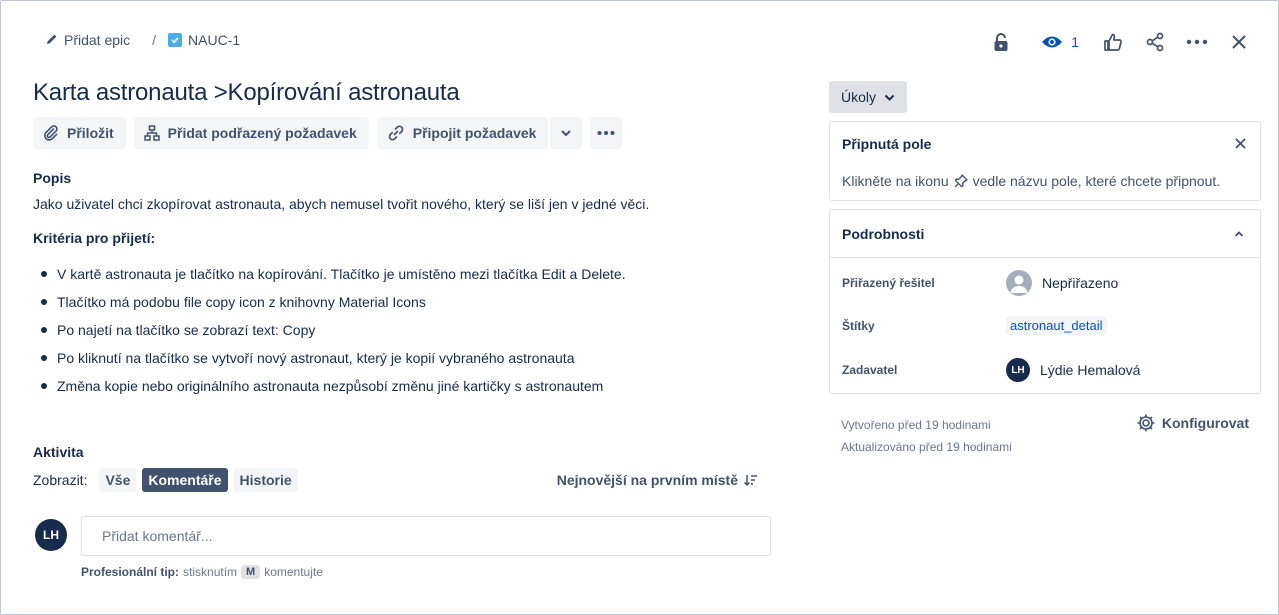 The image size is (1279, 615). I want to click on watch-button: 1, so click(1060, 42).